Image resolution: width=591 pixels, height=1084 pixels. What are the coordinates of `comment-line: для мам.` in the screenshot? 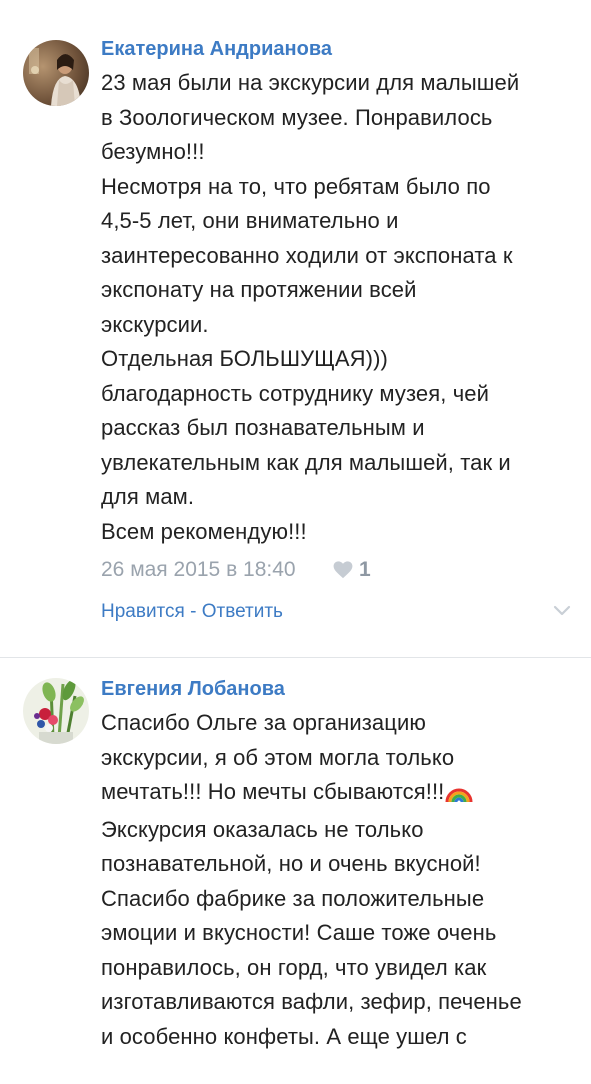 It's located at (148, 496).